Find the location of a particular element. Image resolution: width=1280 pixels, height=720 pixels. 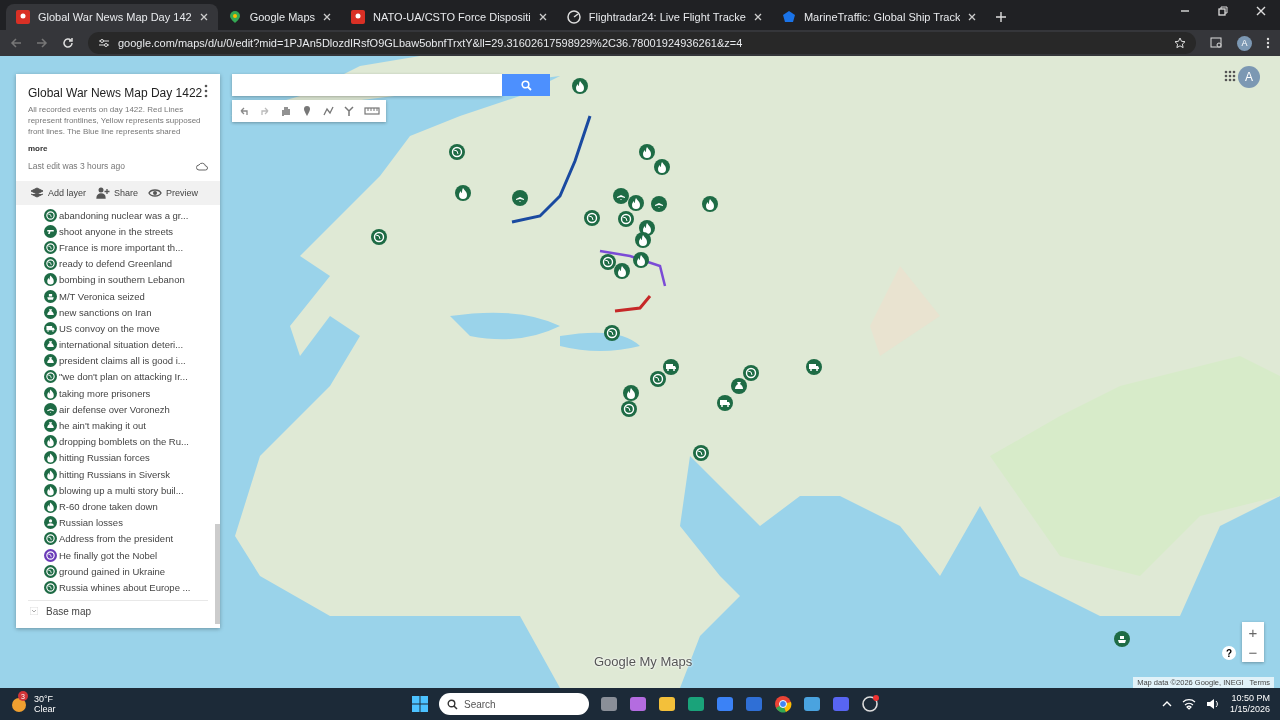

restore-icon is located at coordinates (1223, 11).